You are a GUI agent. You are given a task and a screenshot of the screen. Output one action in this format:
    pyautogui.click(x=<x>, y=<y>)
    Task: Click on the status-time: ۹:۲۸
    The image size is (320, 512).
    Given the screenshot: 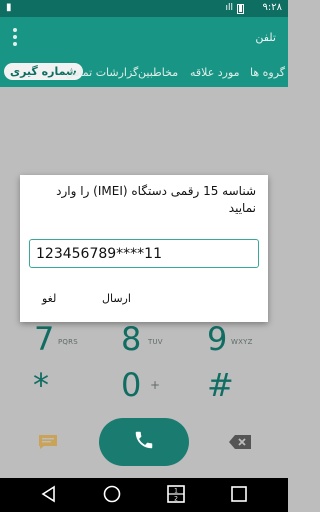 What is the action you would take?
    pyautogui.click(x=272, y=7)
    